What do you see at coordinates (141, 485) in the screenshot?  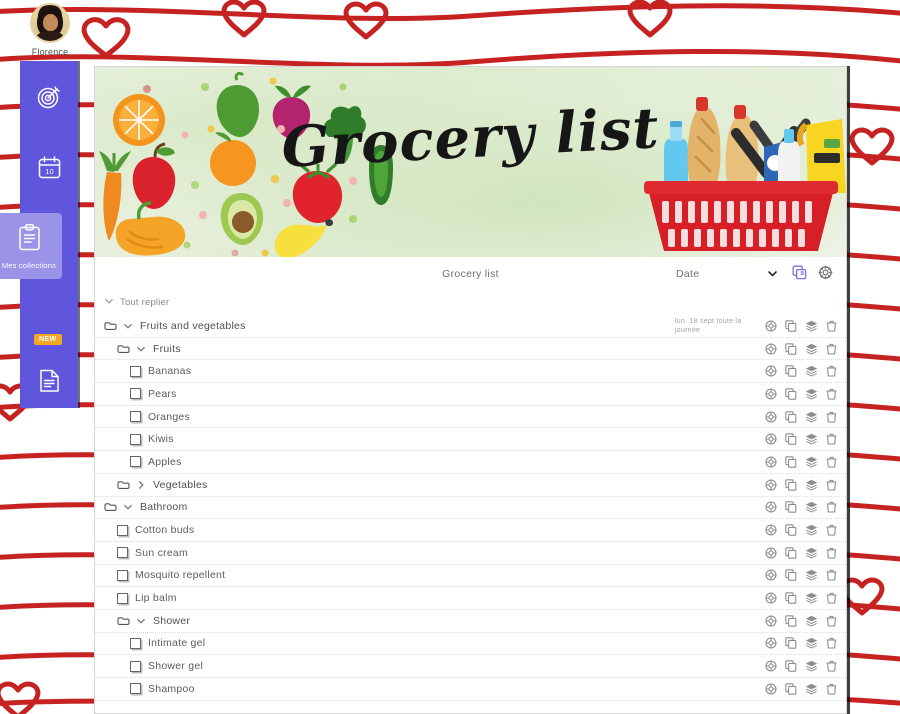 I see `chevron-right-icon` at bounding box center [141, 485].